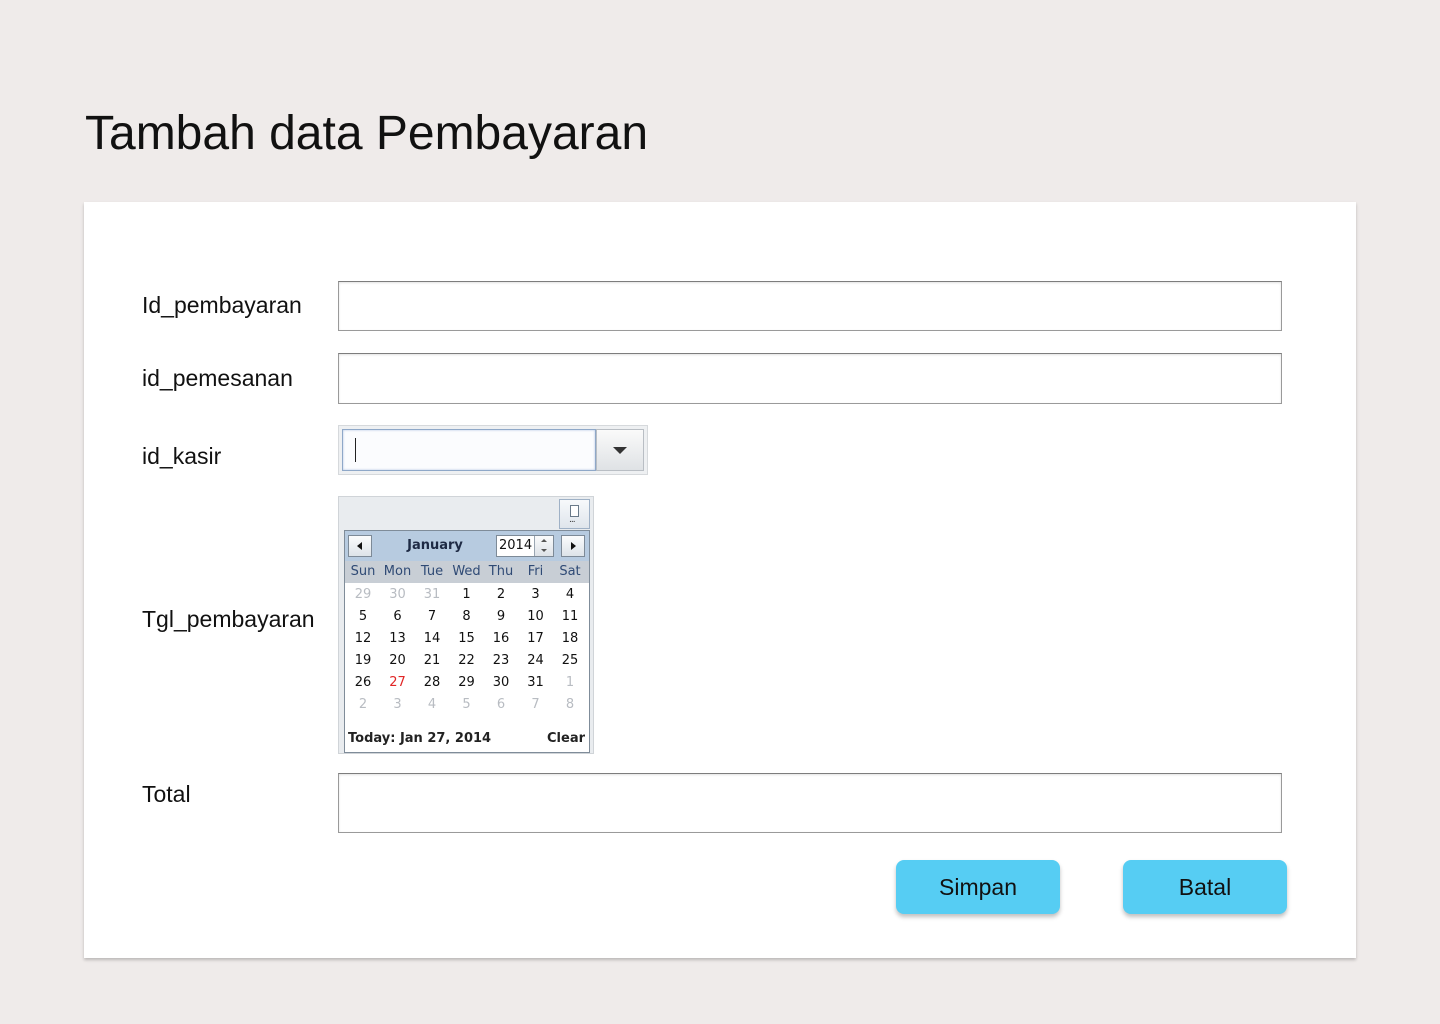  What do you see at coordinates (222, 305) in the screenshot?
I see `id-pembayaran-label: Id_pembayaran` at bounding box center [222, 305].